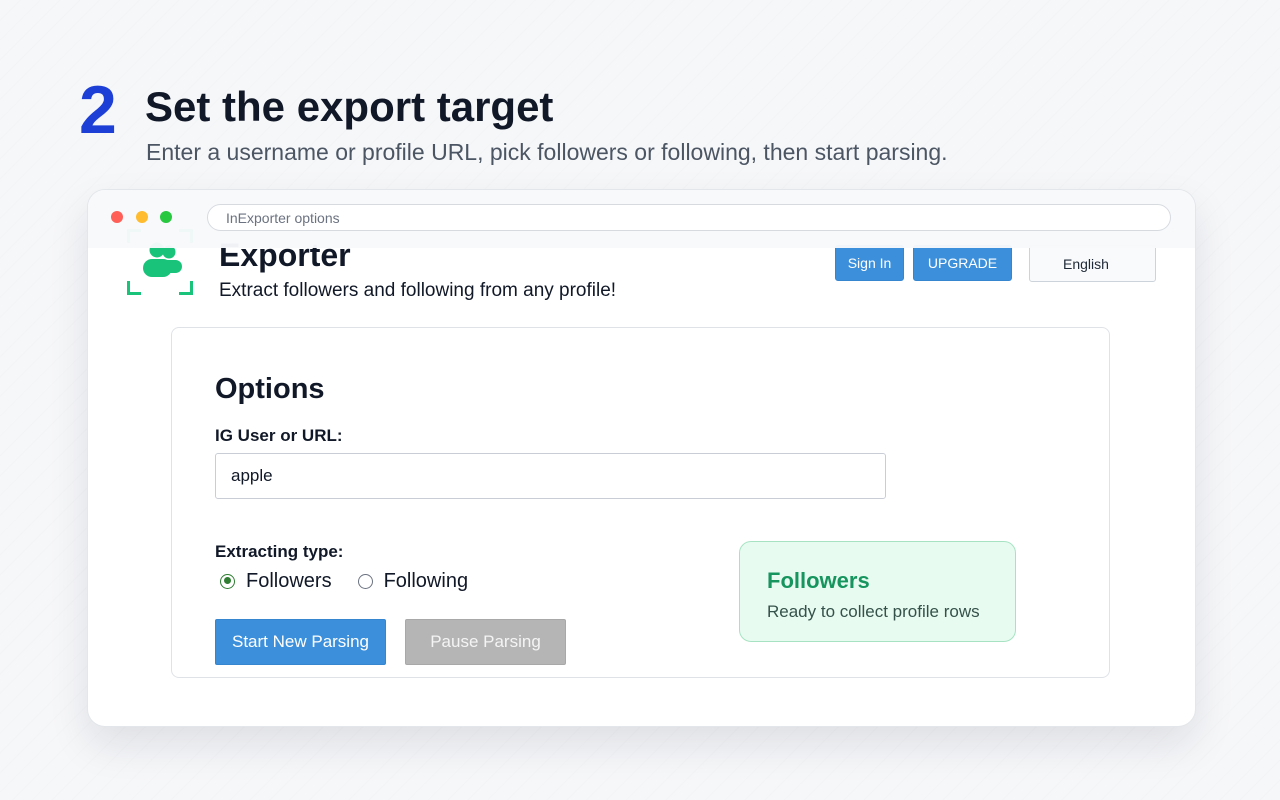  What do you see at coordinates (166, 217) in the screenshot?
I see `maximize-window-dot` at bounding box center [166, 217].